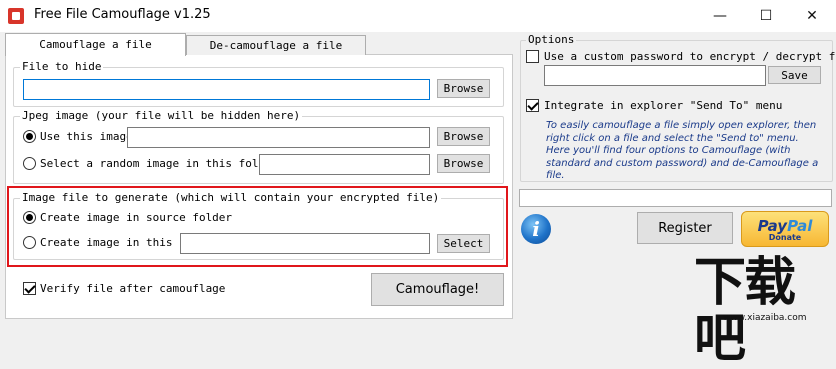  Describe the element at coordinates (551, 39) in the screenshot. I see `options-legend: Options` at that location.